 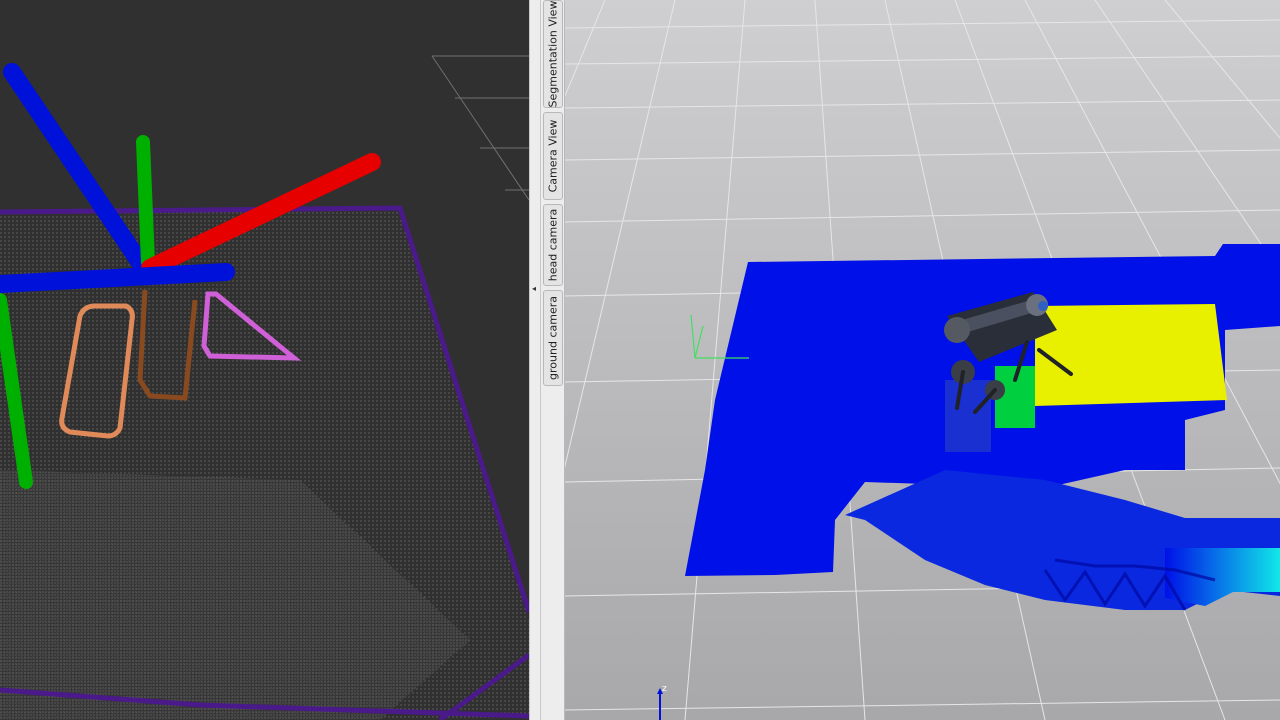 What do you see at coordinates (534, 289) in the screenshot?
I see `collapse-arrow-icon: ◂` at bounding box center [534, 289].